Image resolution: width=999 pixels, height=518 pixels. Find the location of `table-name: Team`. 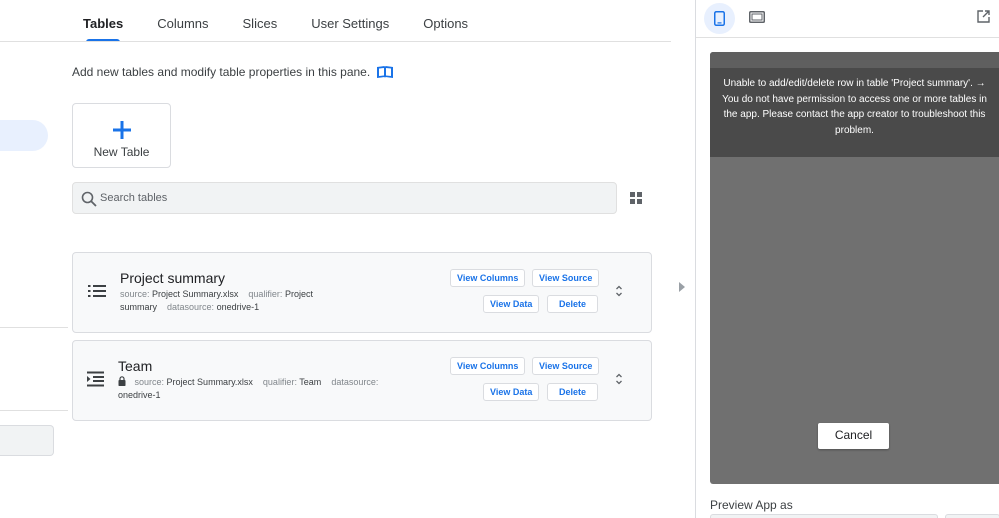

table-name: Team is located at coordinates (135, 366).